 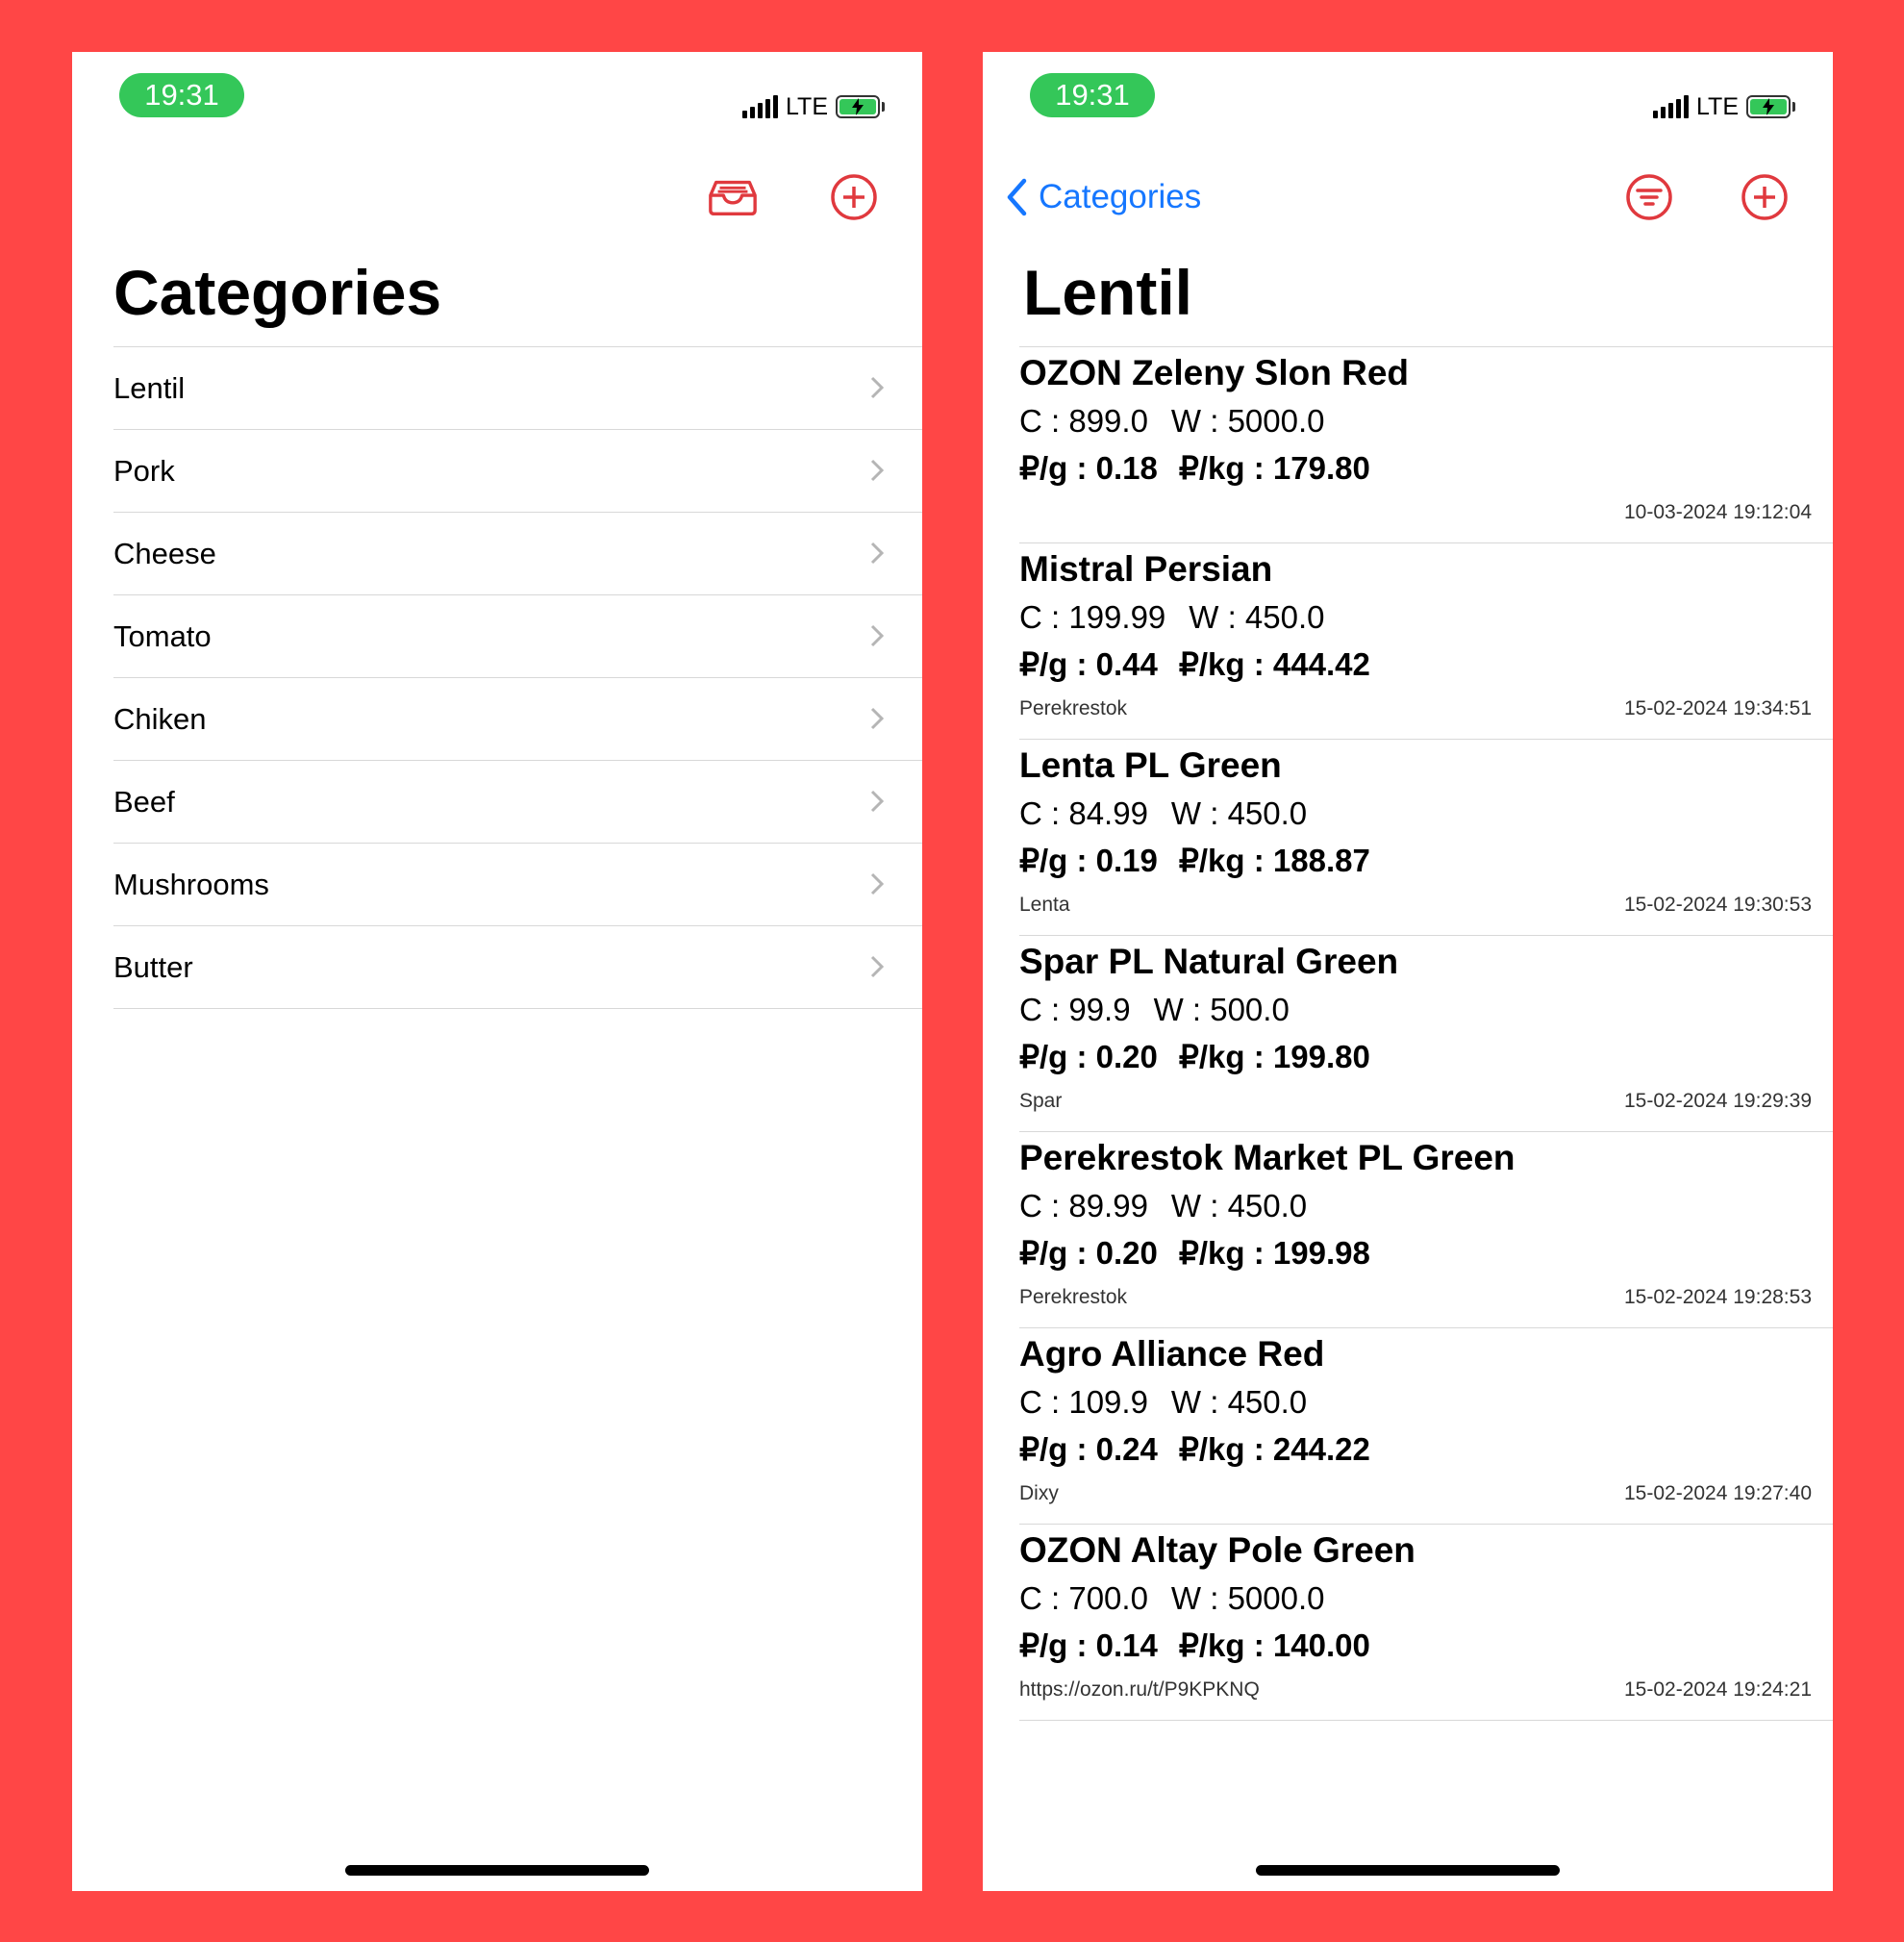 What do you see at coordinates (1718, 106) in the screenshot?
I see `network-label: LTE` at bounding box center [1718, 106].